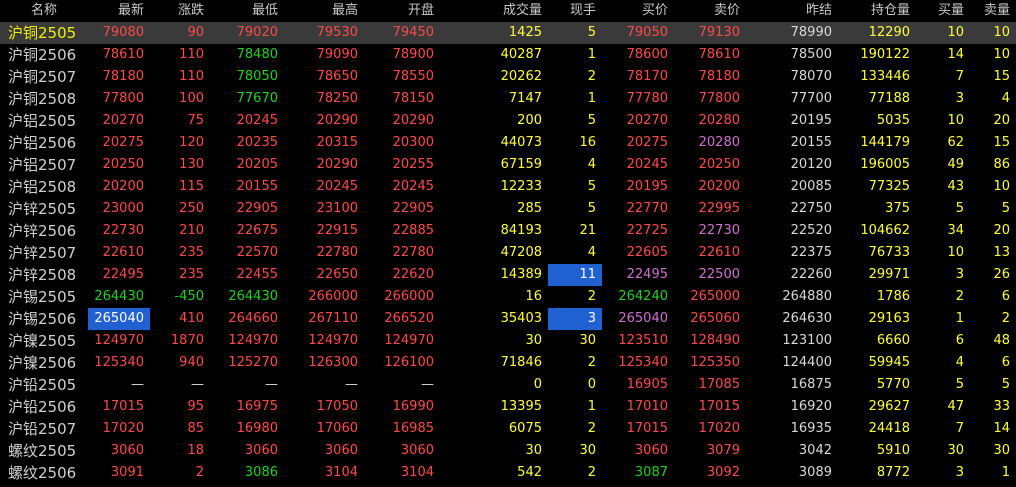 The image size is (1016, 487). What do you see at coordinates (889, 32) in the screenshot?
I see `cell-open-interest: 12290` at bounding box center [889, 32].